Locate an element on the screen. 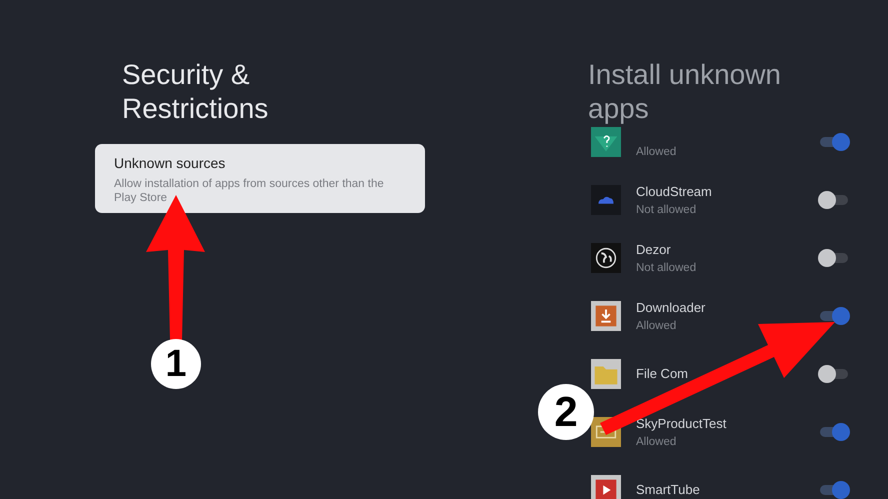 The height and width of the screenshot is (499, 888). play-icon is located at coordinates (606, 487).